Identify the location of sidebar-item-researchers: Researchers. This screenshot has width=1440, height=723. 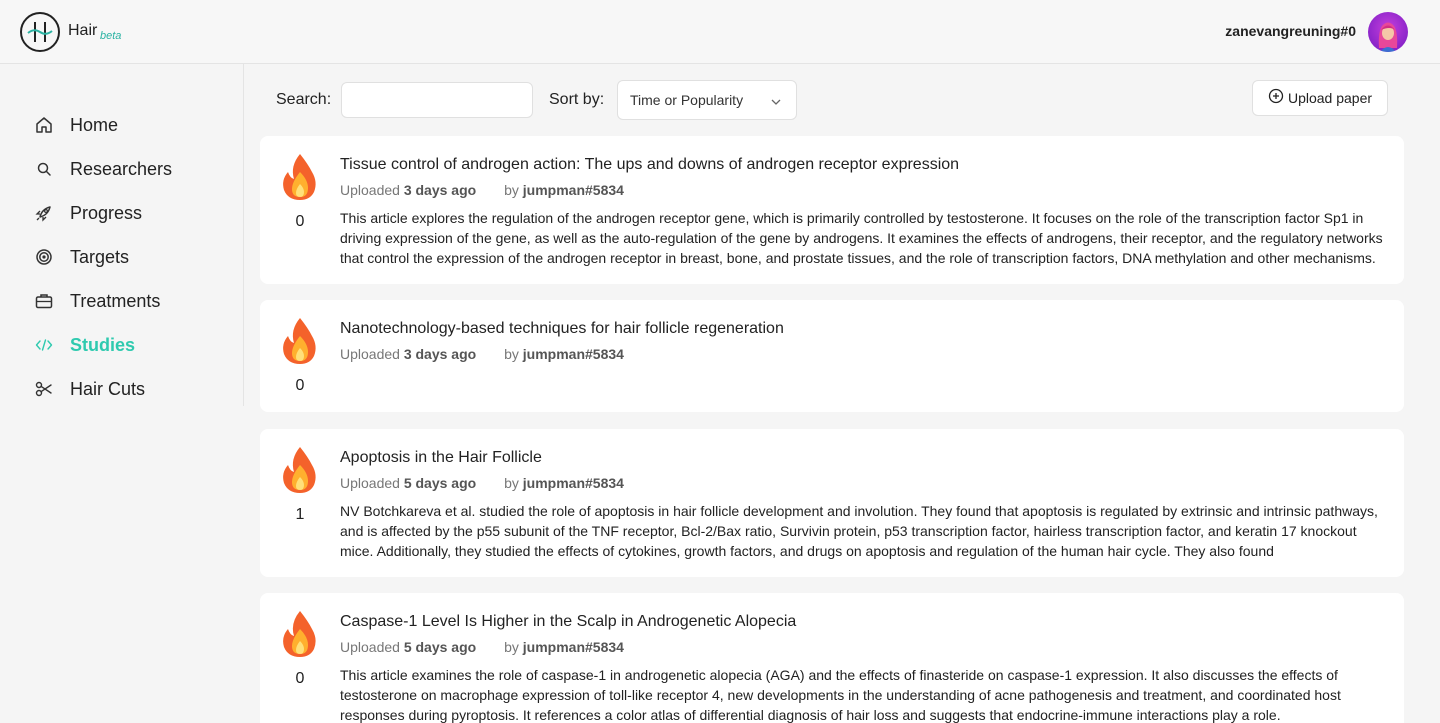
(103, 169).